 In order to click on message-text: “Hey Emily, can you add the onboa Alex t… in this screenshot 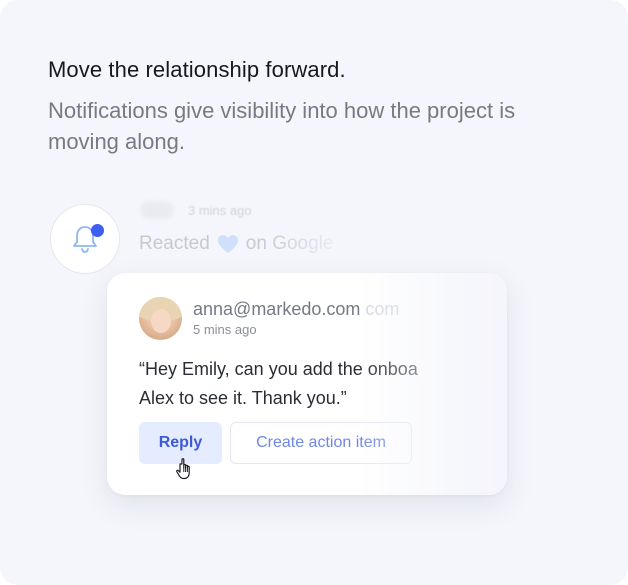, I will do `click(278, 384)`.